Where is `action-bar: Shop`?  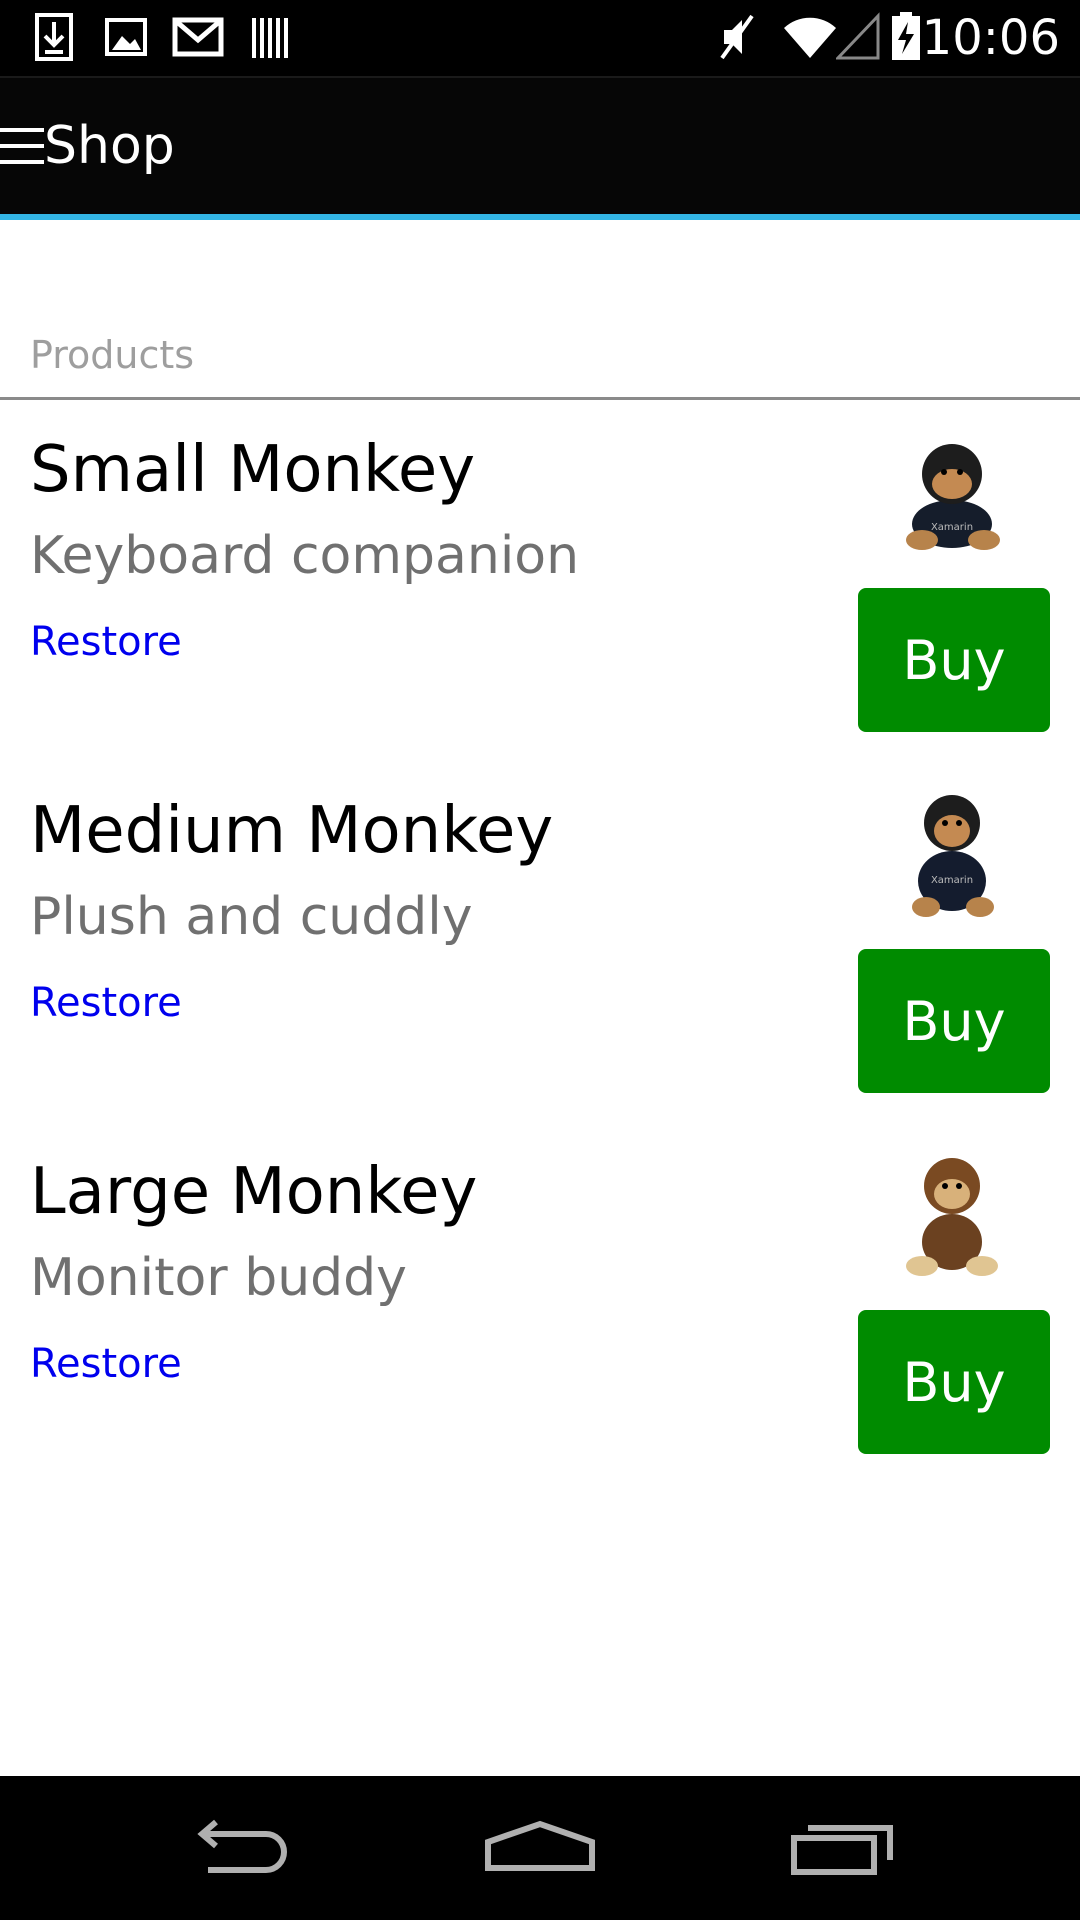 action-bar: Shop is located at coordinates (540, 149).